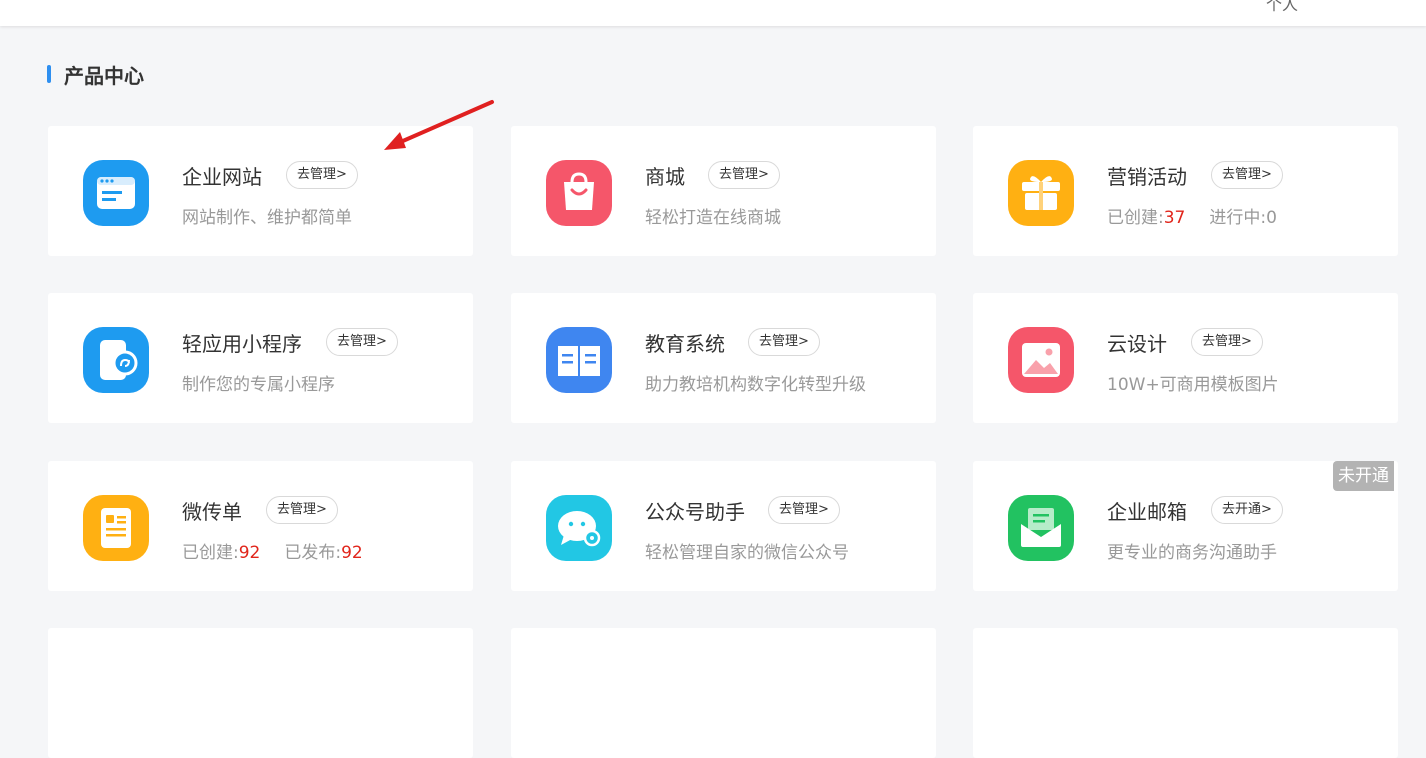 The image size is (1426, 758). What do you see at coordinates (1147, 177) in the screenshot?
I see `product-name: 营销活动` at bounding box center [1147, 177].